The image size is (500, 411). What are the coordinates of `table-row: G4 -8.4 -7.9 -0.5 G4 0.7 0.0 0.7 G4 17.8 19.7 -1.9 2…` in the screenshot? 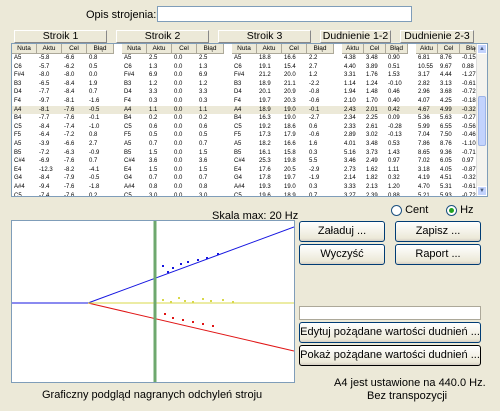 It's located at (249, 178).